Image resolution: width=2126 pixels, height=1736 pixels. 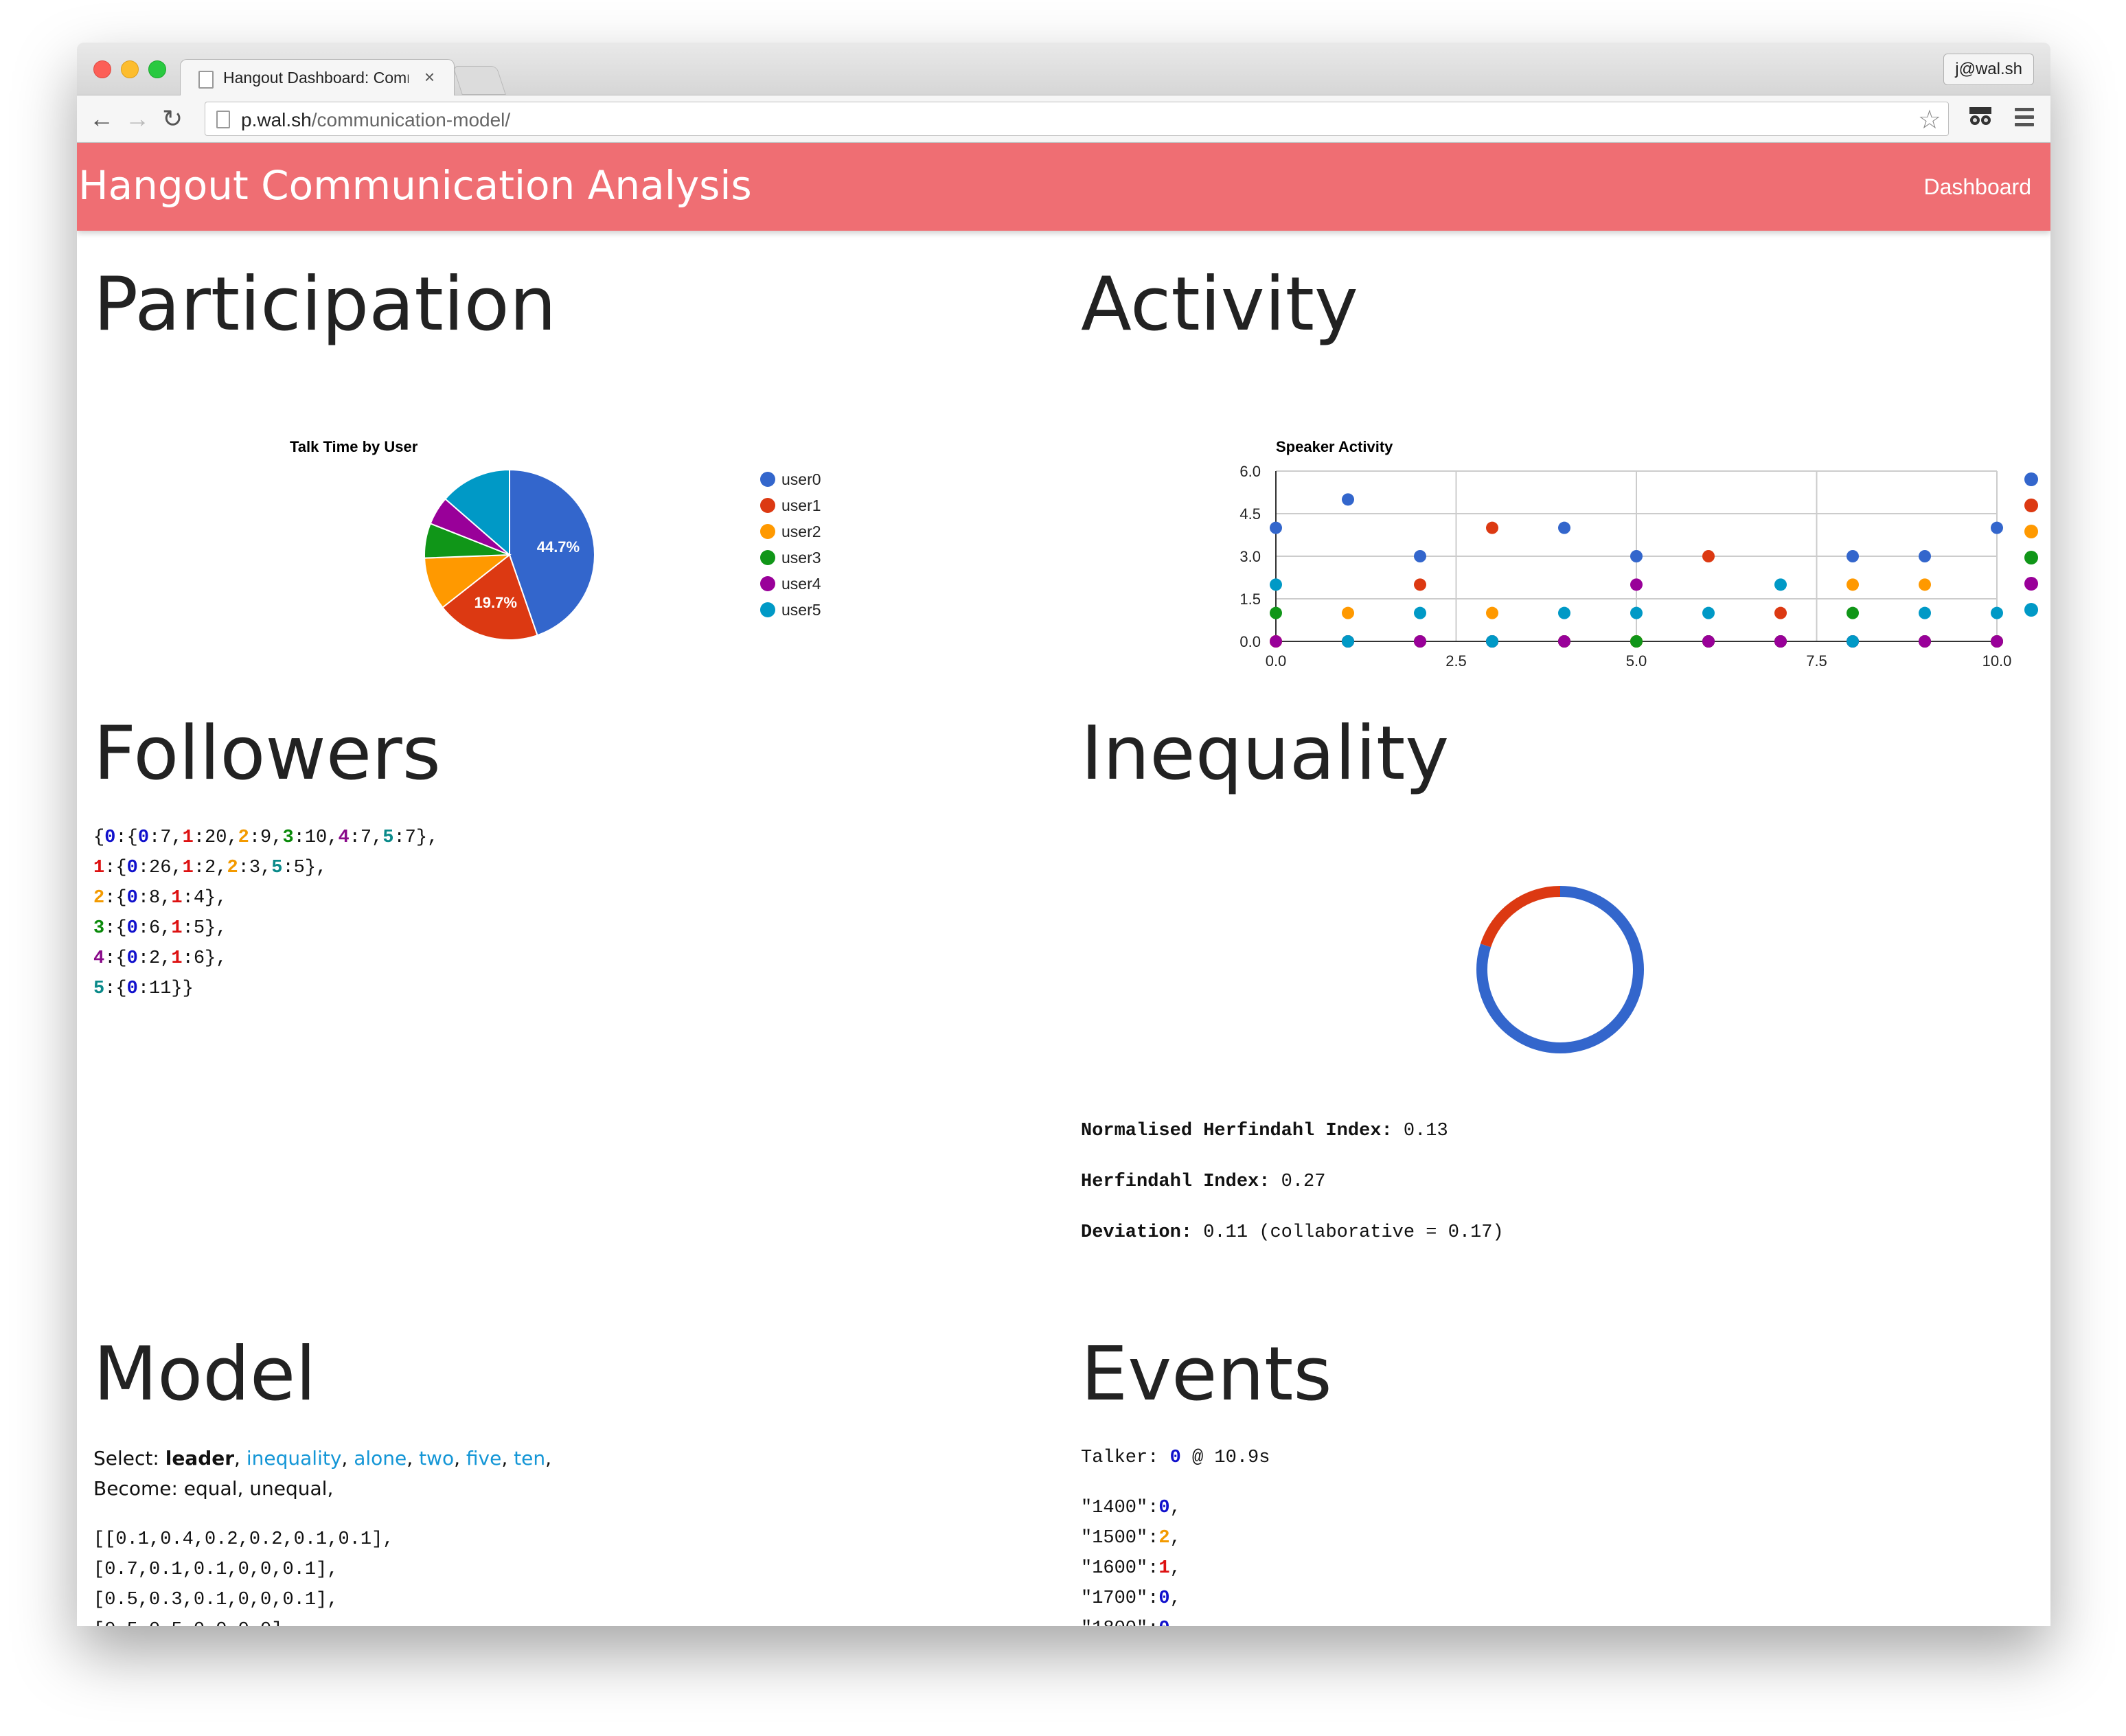 What do you see at coordinates (266, 837) in the screenshot?
I see `code-text: :9,` at bounding box center [266, 837].